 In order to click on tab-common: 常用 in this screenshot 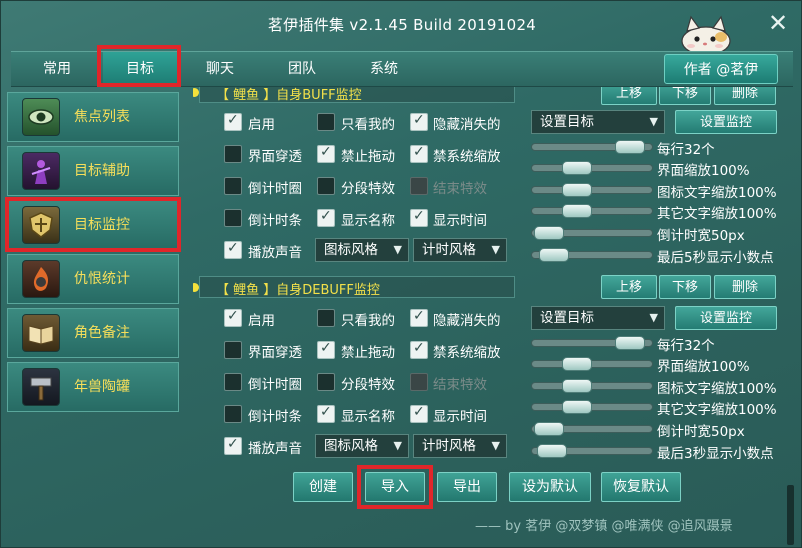, I will do `click(57, 69)`.